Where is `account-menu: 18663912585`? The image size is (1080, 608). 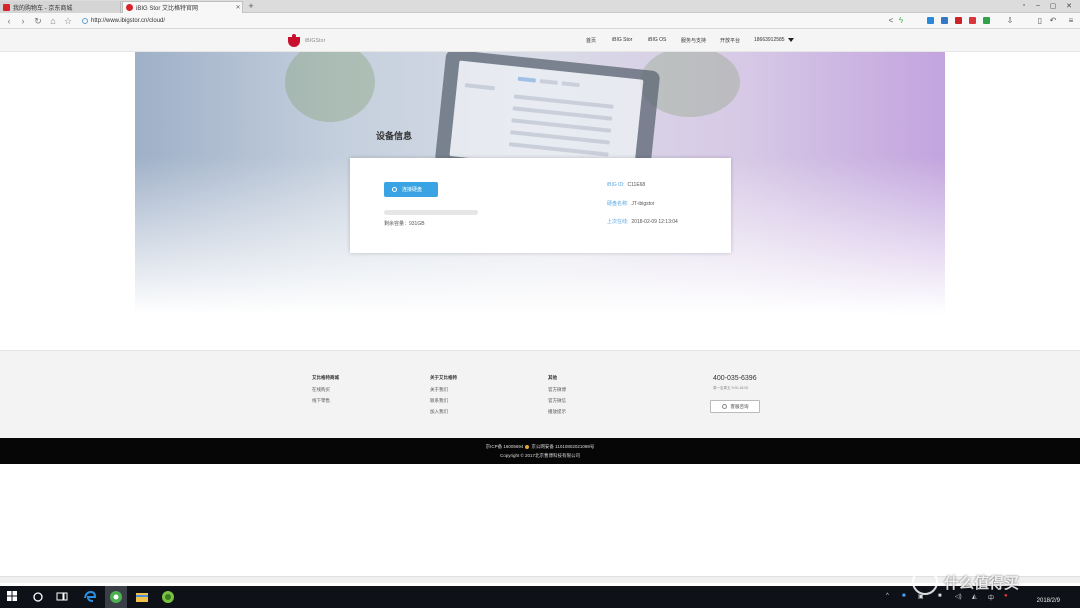 account-menu: 18663912585 is located at coordinates (774, 40).